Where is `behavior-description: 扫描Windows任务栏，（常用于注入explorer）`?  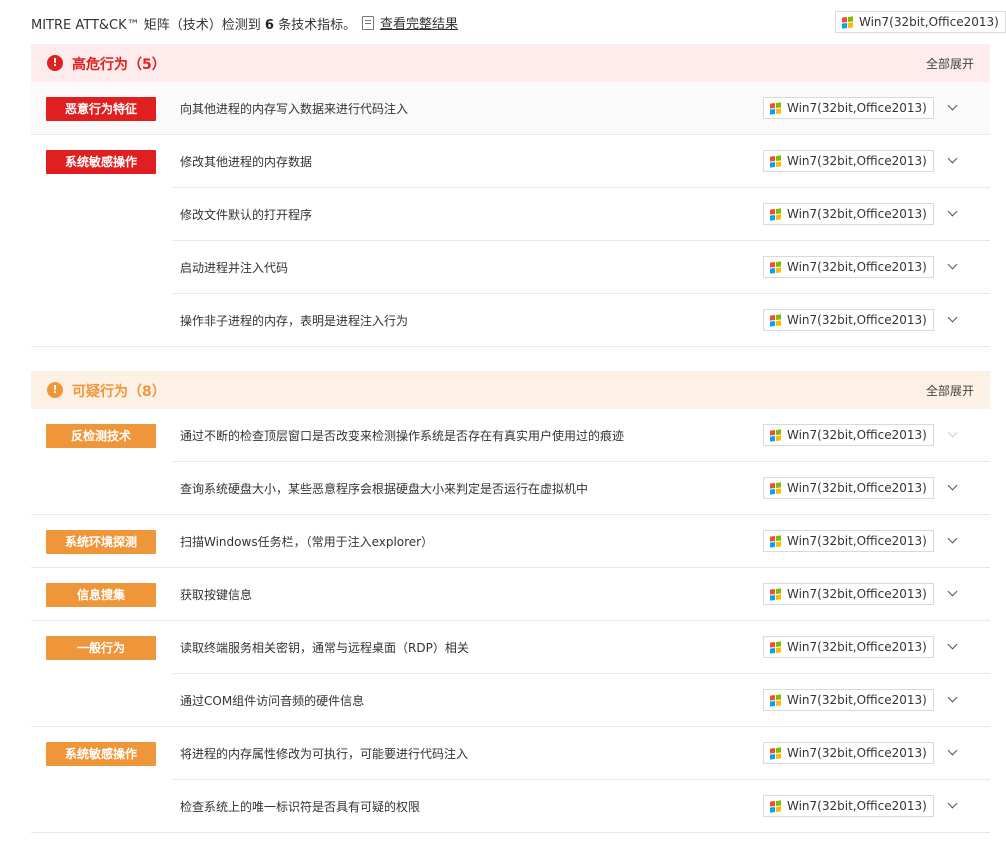
behavior-description: 扫描Windows任务栏，（常用于注入explorer） is located at coordinates (307, 542).